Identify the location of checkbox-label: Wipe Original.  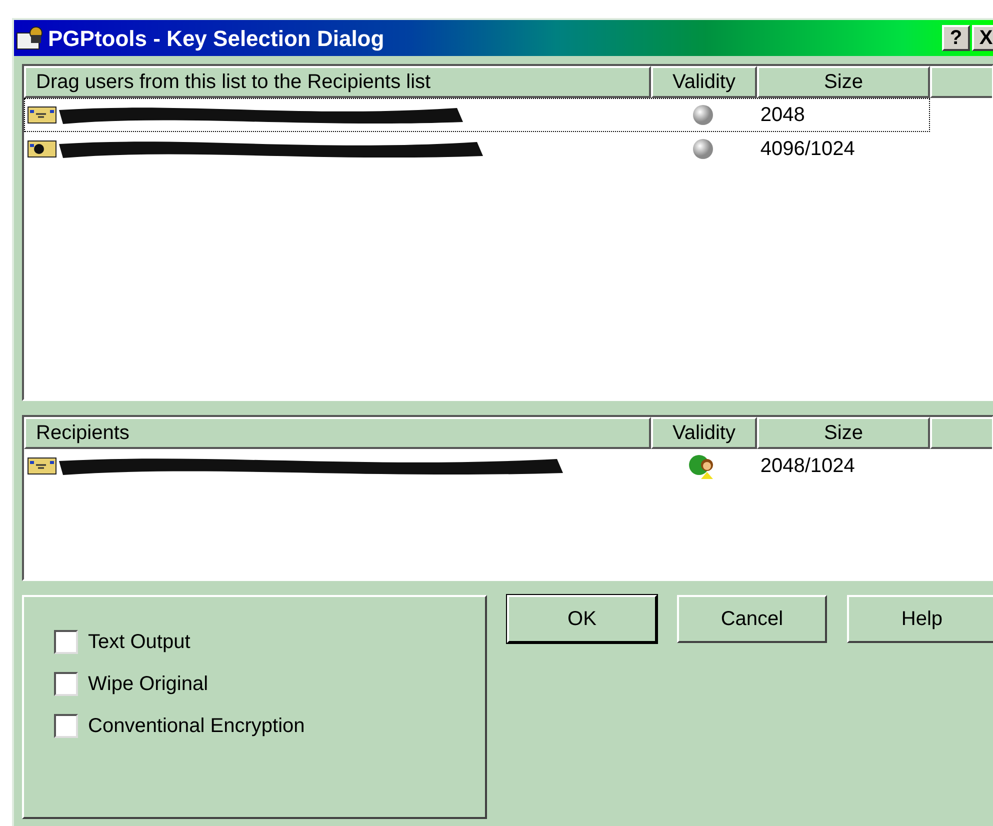
(148, 684).